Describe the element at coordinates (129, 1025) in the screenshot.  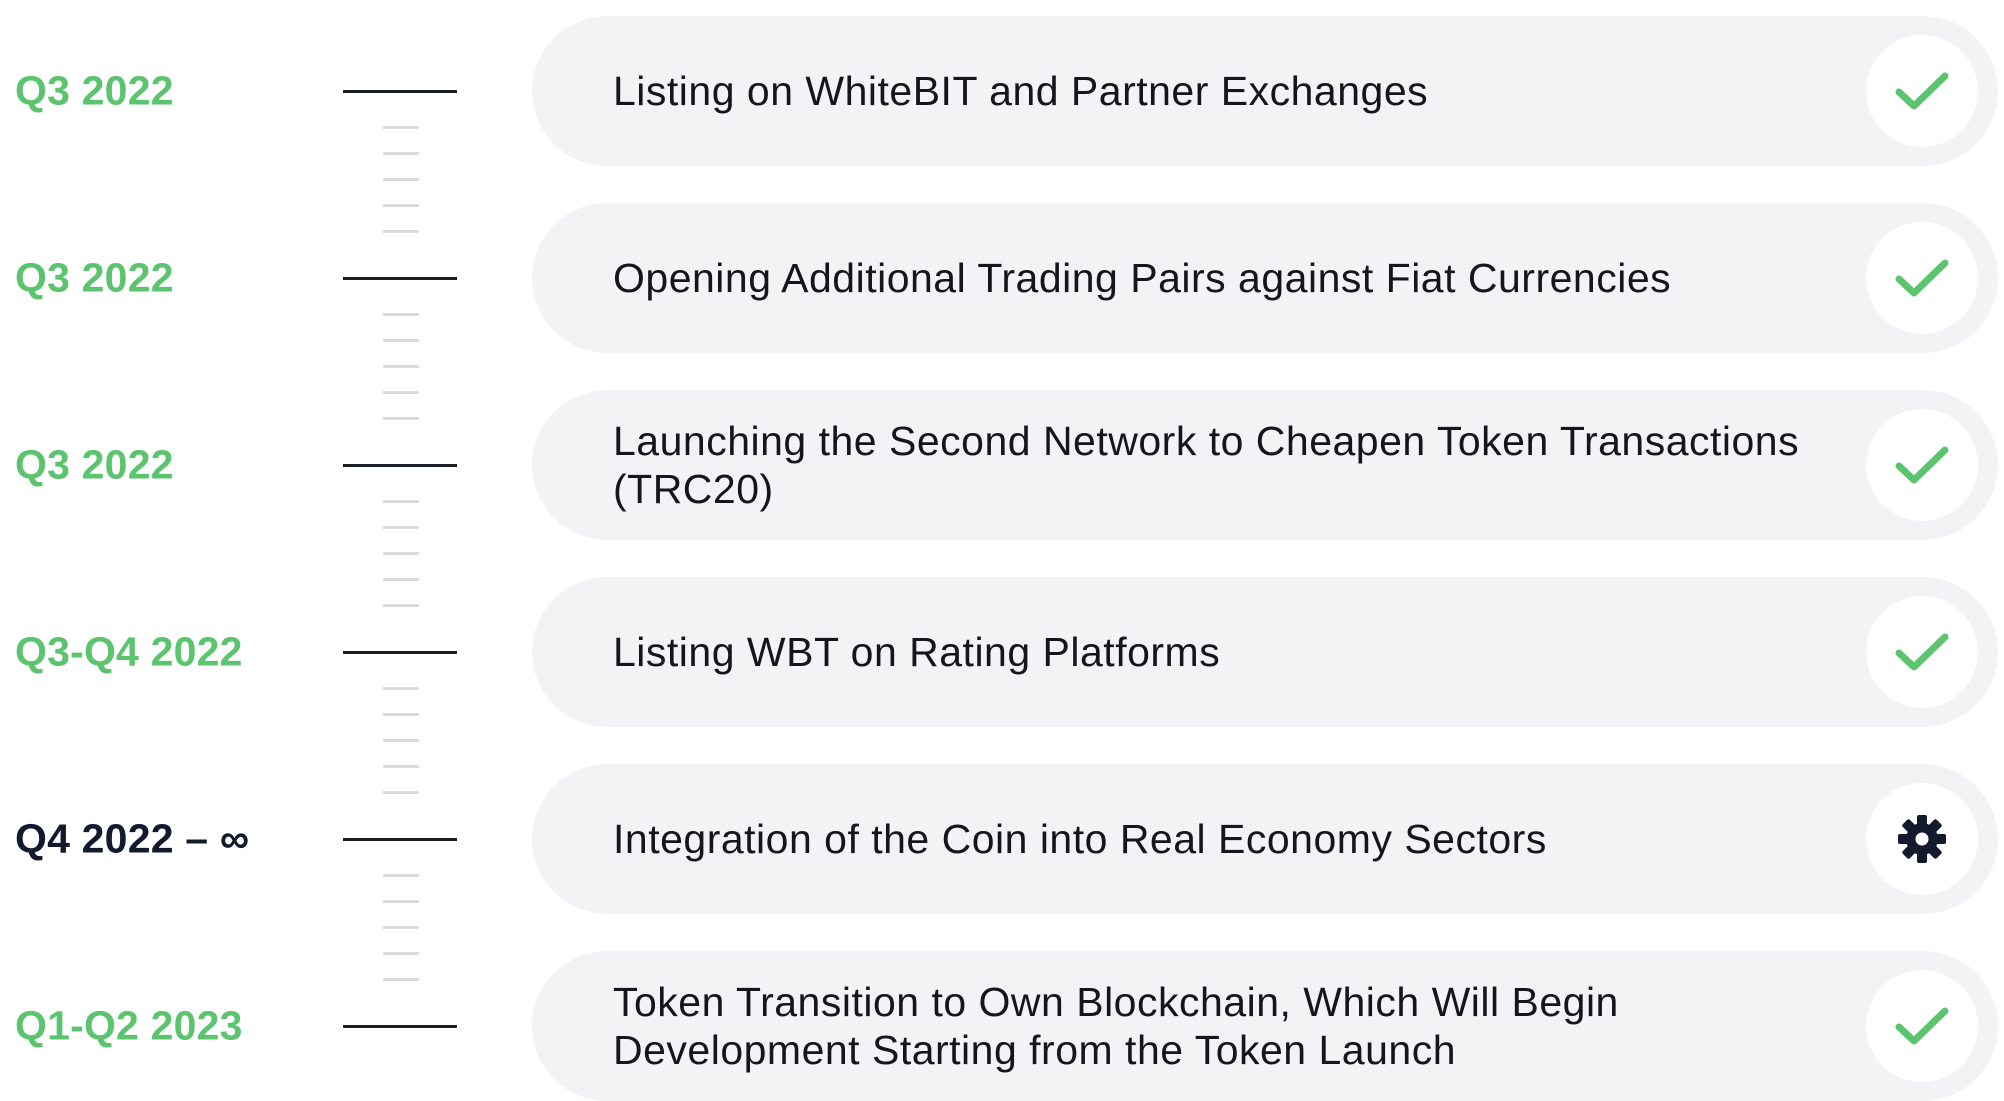
I see `period-label: Q1-Q2 2023` at that location.